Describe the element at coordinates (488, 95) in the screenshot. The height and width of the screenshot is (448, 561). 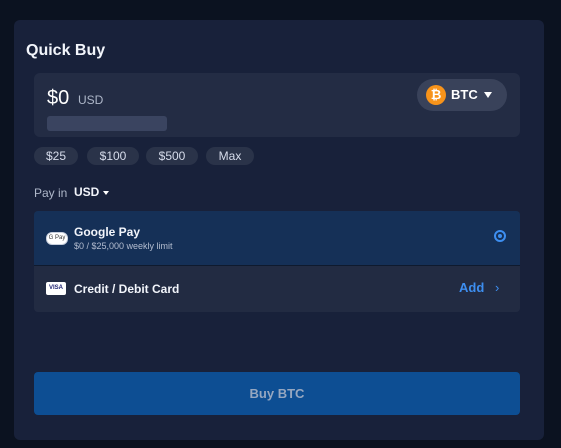
I see `chevron-down-icon` at that location.